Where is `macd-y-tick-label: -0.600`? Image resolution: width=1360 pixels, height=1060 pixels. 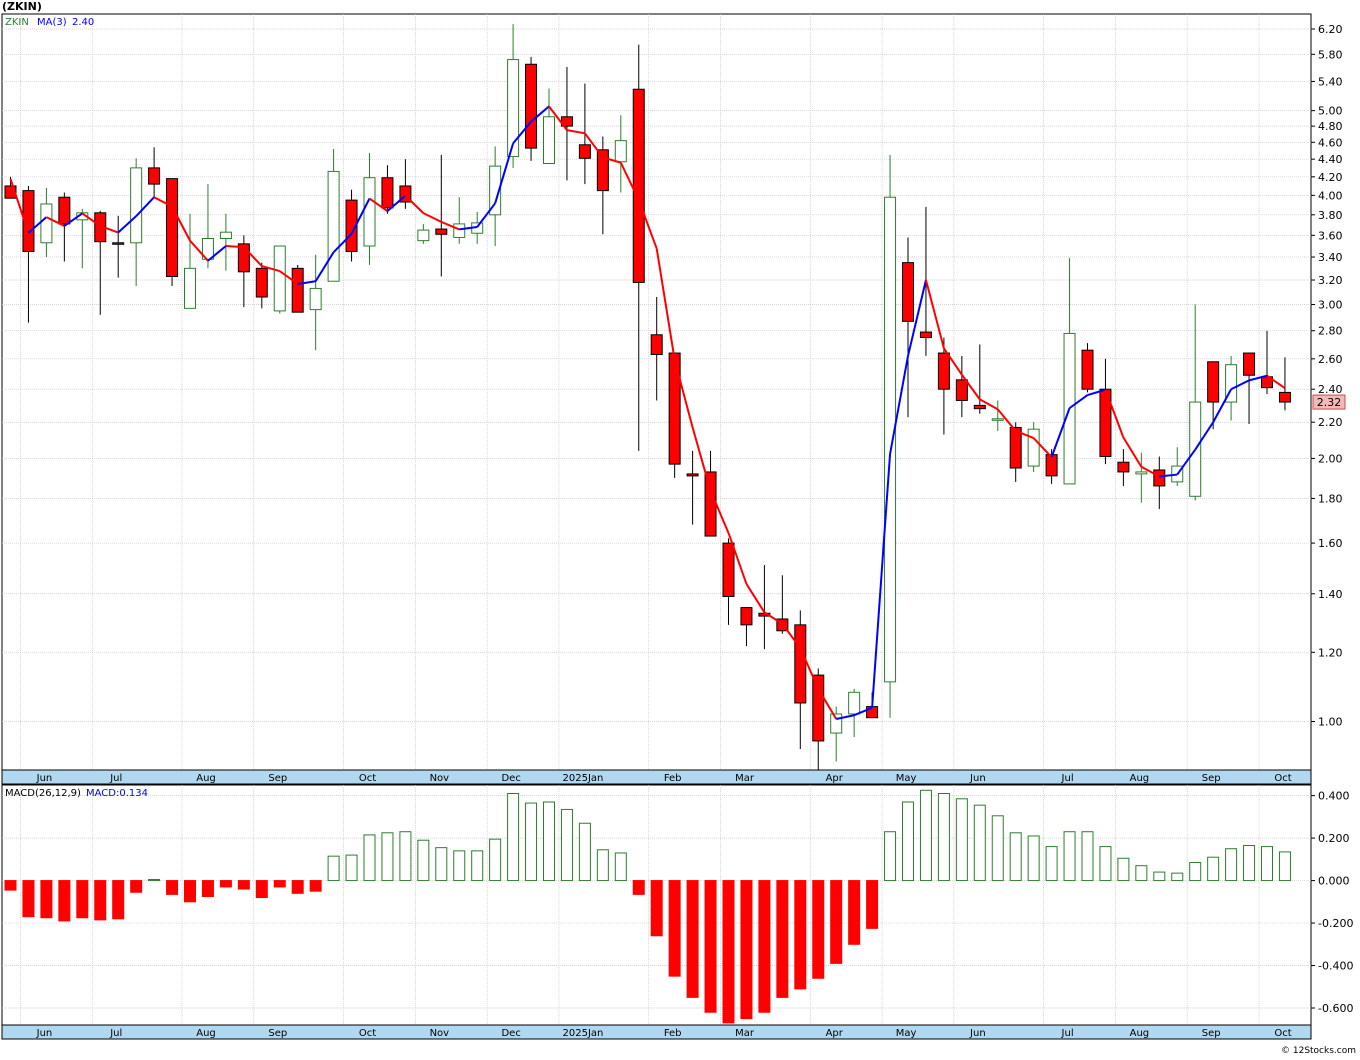 macd-y-tick-label: -0.600 is located at coordinates (1335, 1008).